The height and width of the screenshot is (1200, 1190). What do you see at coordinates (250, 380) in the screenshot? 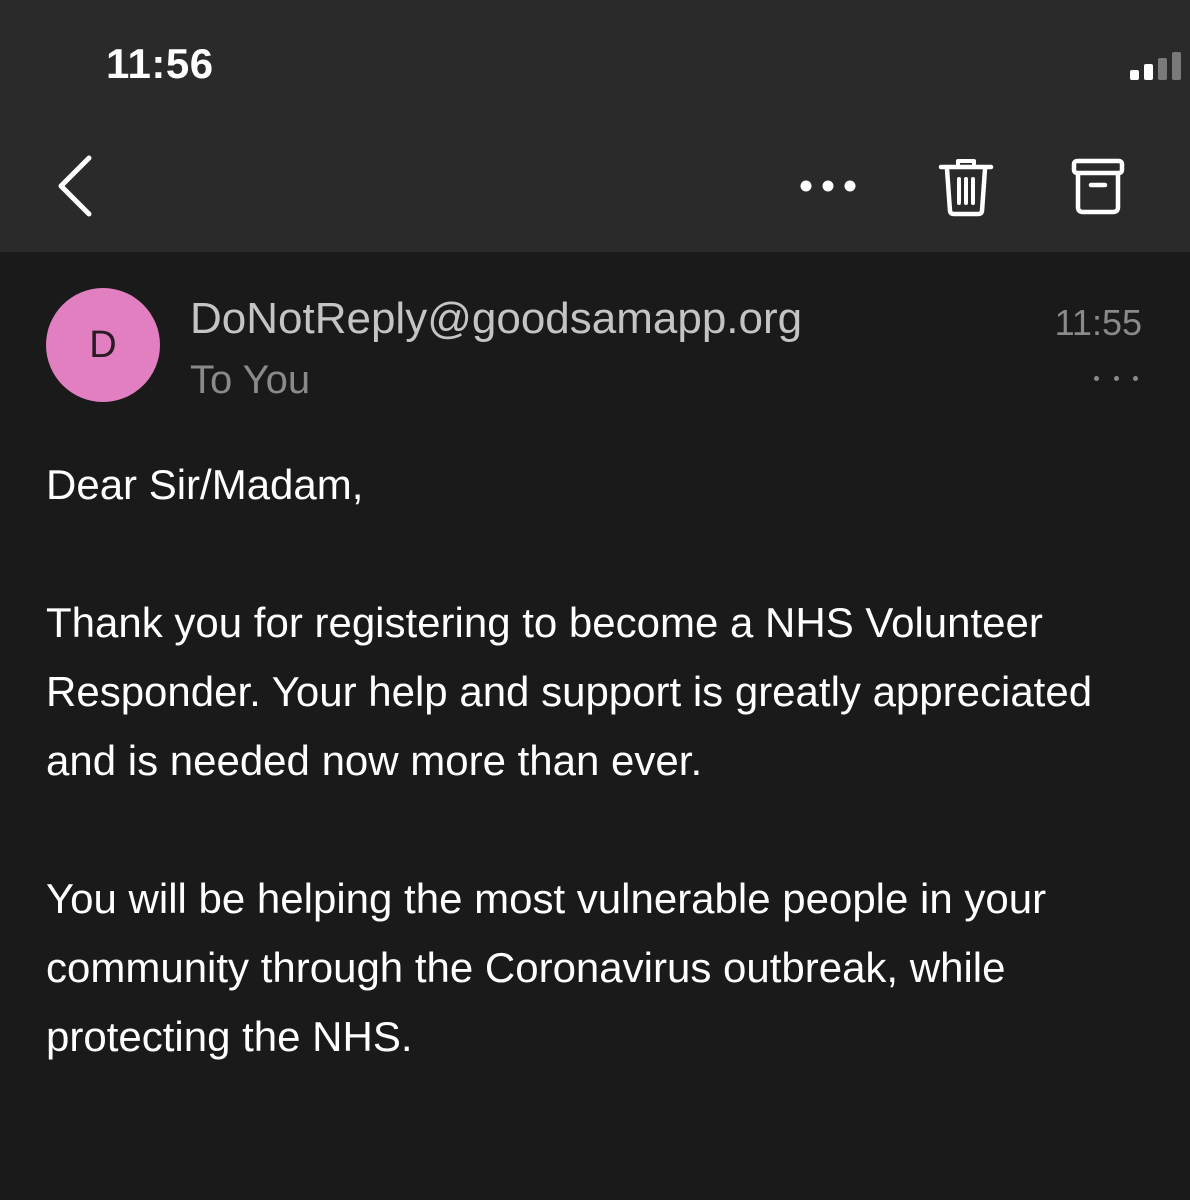
I see `recipient-label: To You` at bounding box center [250, 380].